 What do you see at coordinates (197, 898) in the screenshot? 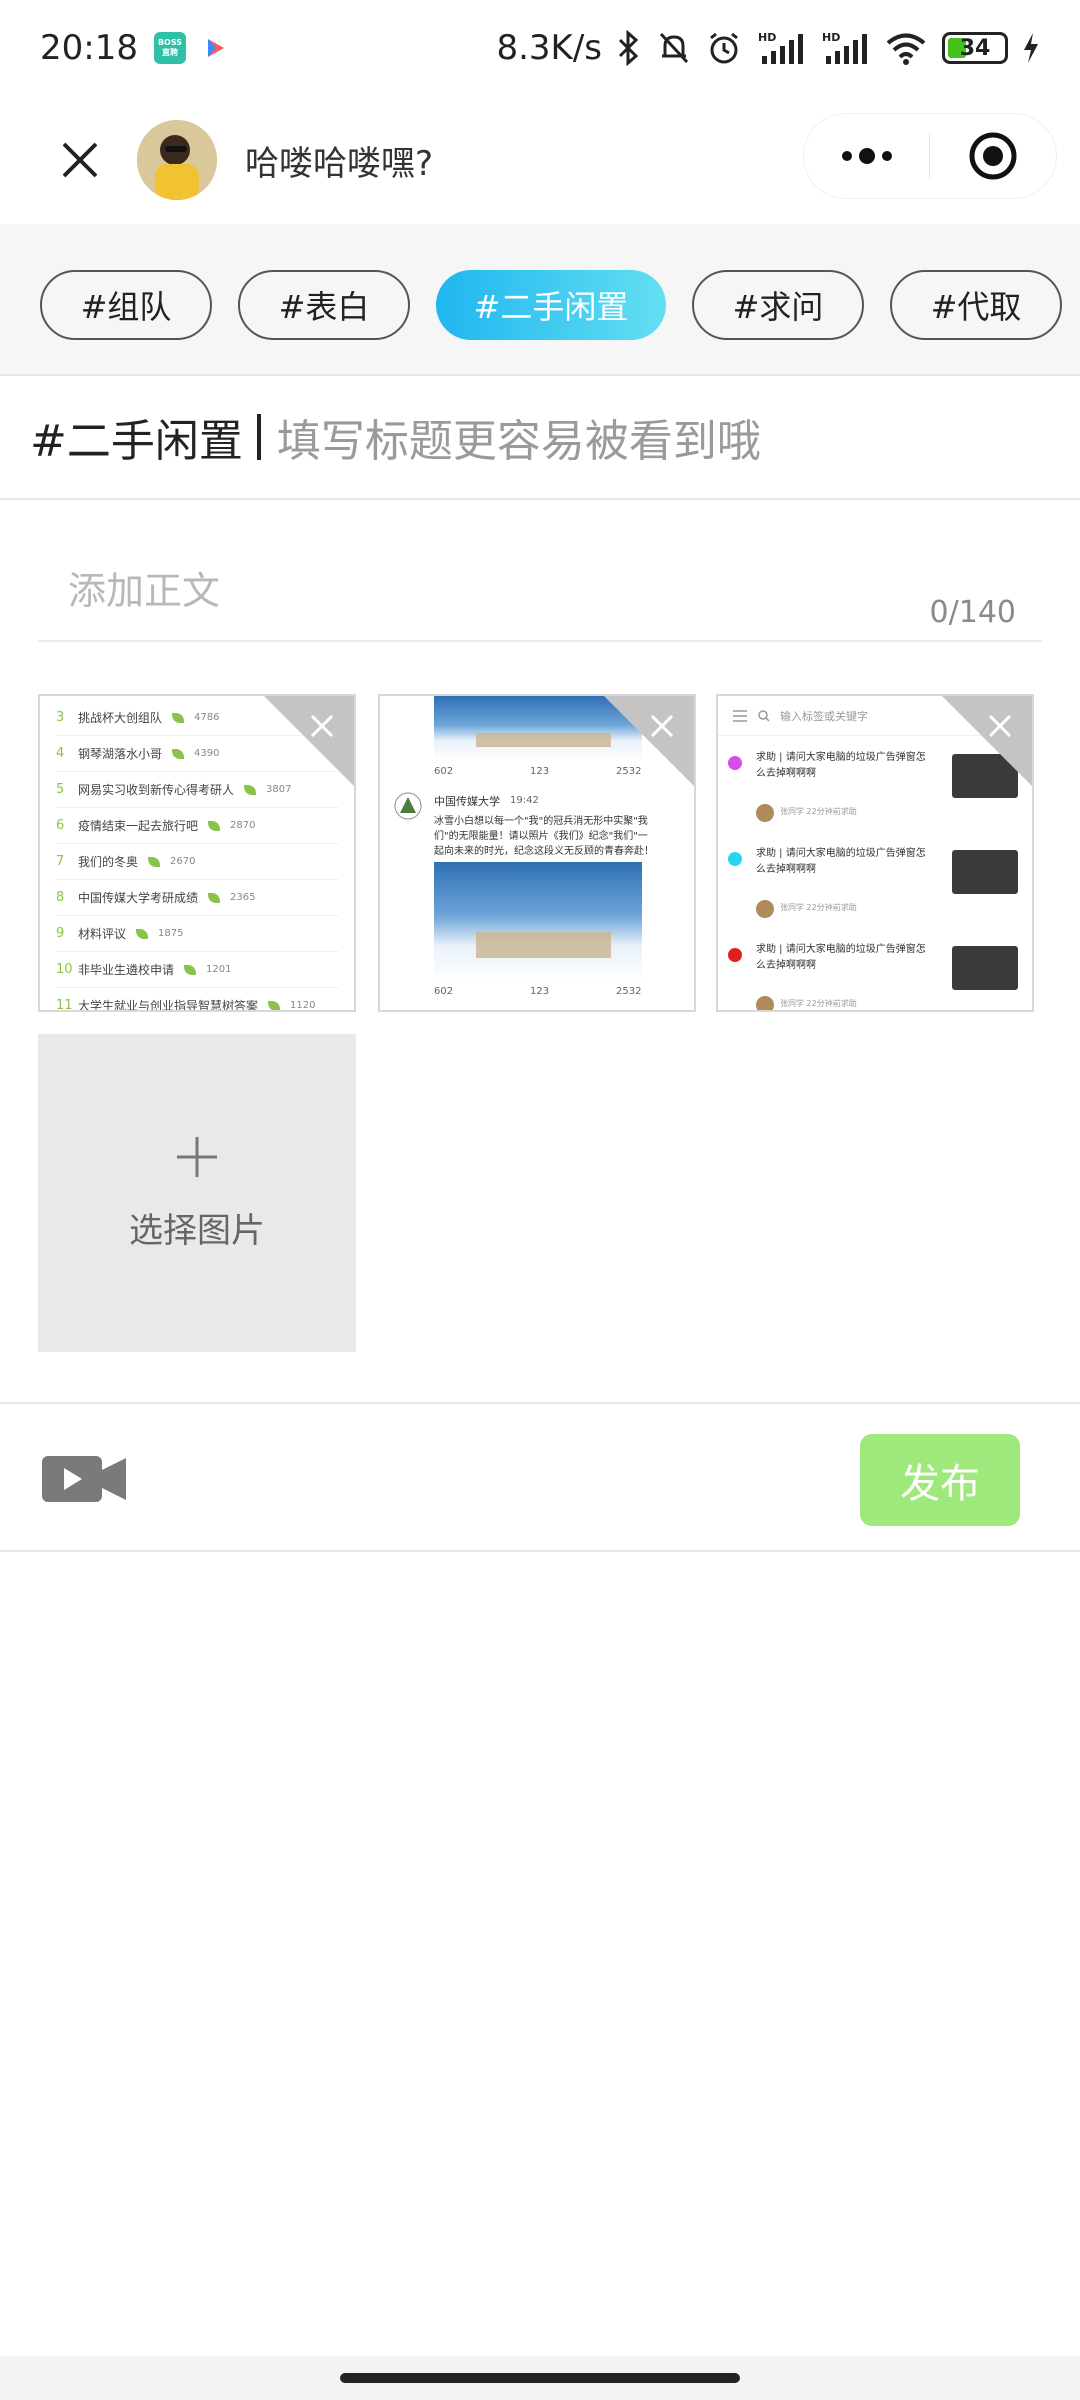
I see `list-item: 8 中国传媒大学考研成绩 2365` at bounding box center [197, 898].